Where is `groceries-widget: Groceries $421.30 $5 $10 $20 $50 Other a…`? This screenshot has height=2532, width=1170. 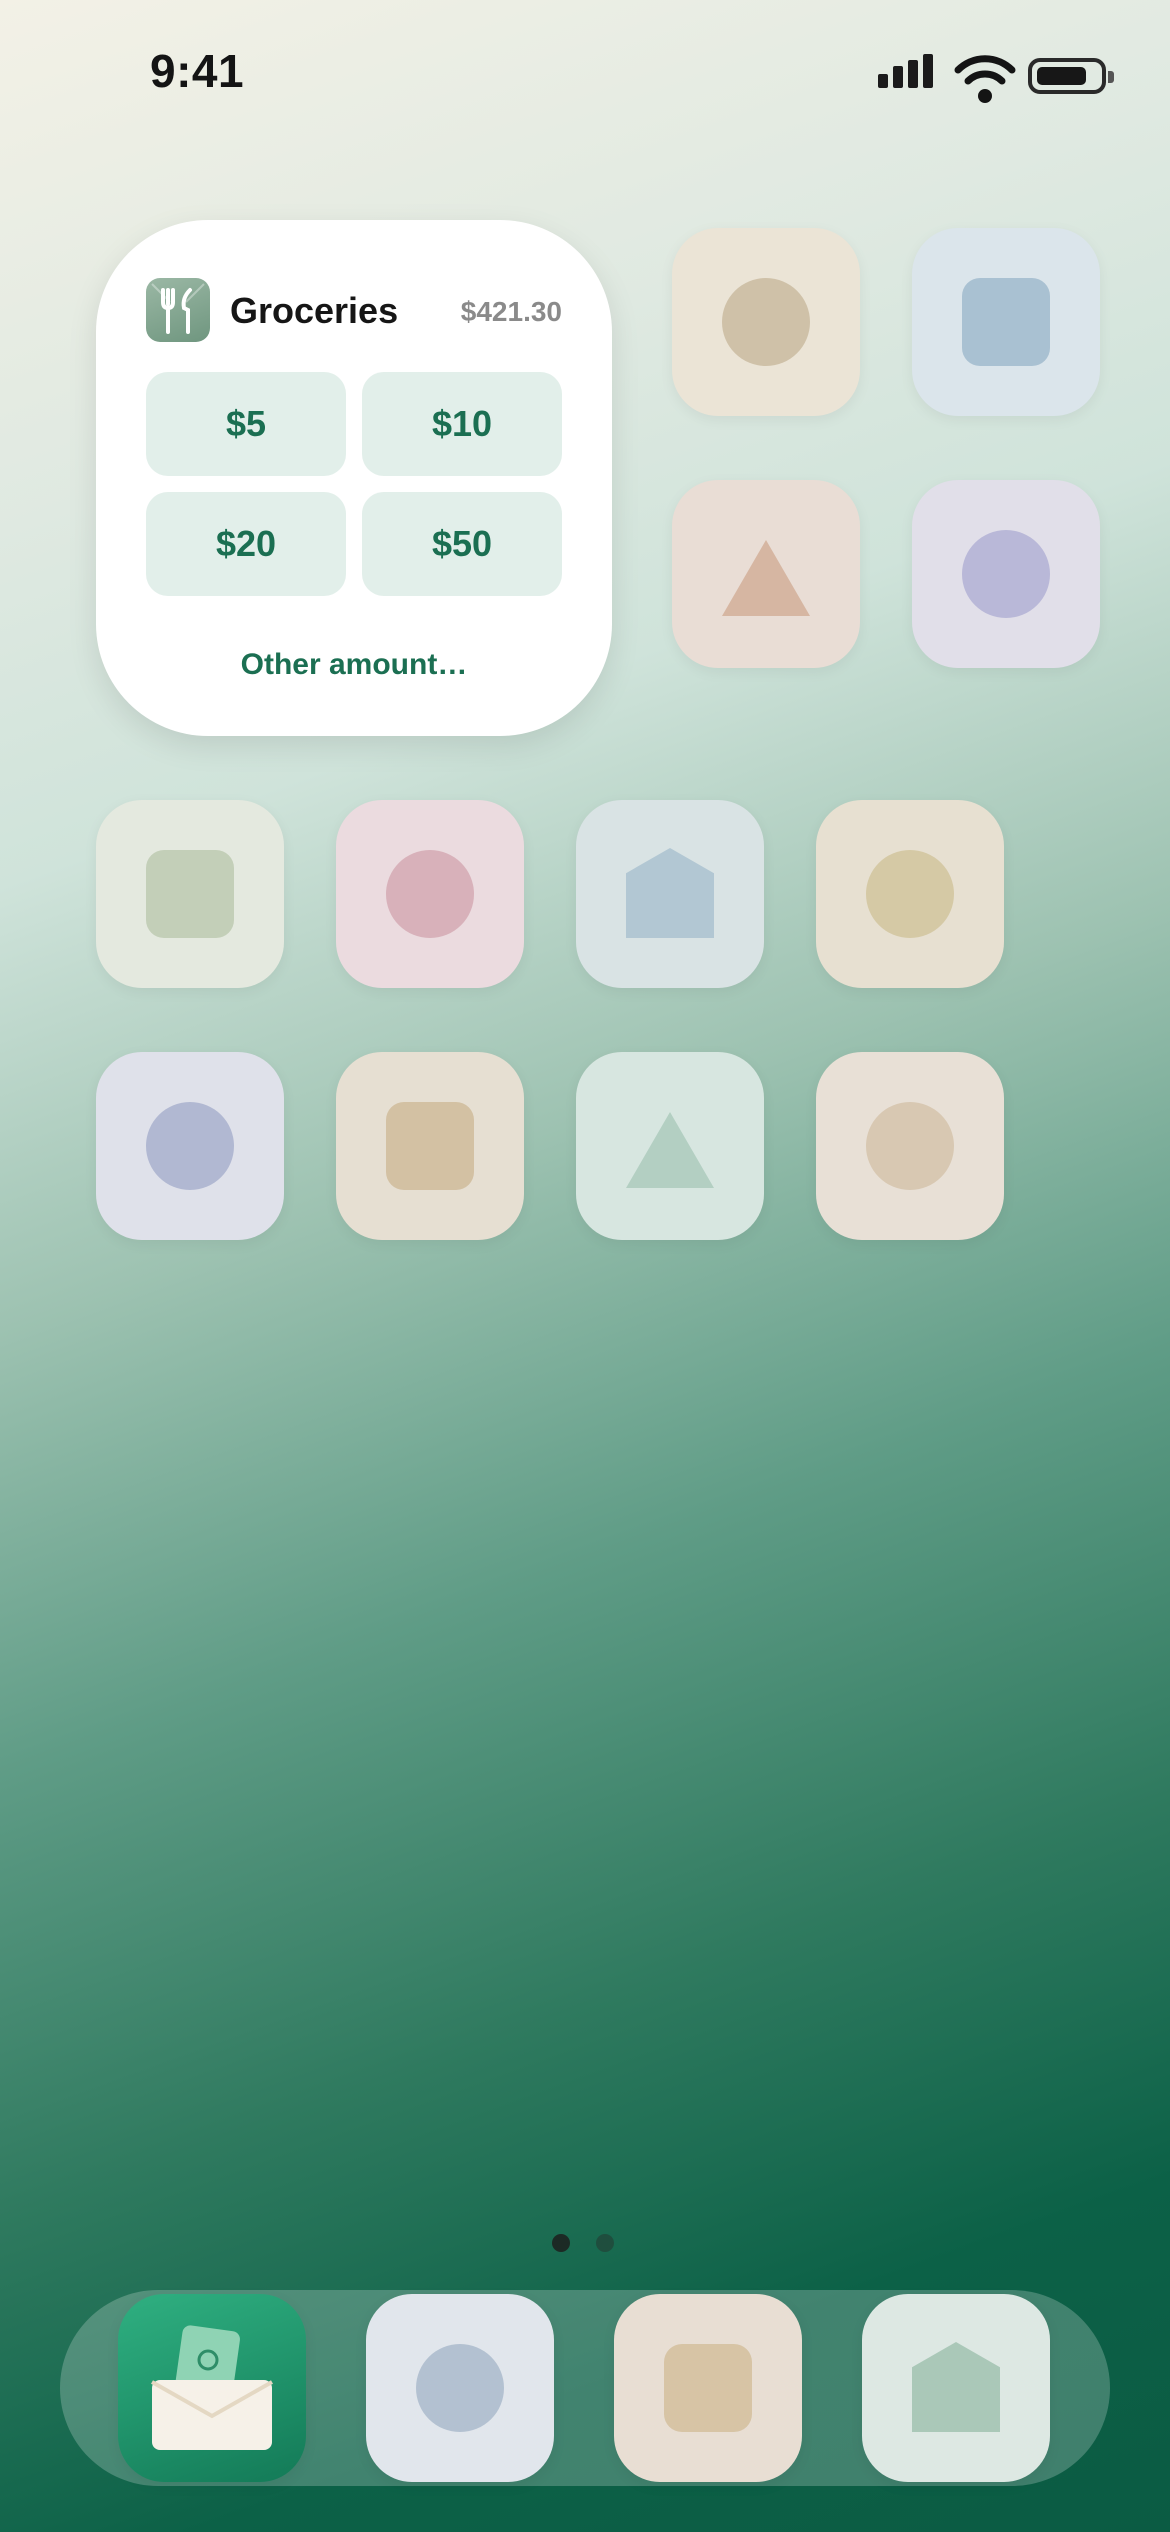
groceries-widget: Groceries $421.30 $5 $10 $20 $50 Other a… is located at coordinates (354, 478).